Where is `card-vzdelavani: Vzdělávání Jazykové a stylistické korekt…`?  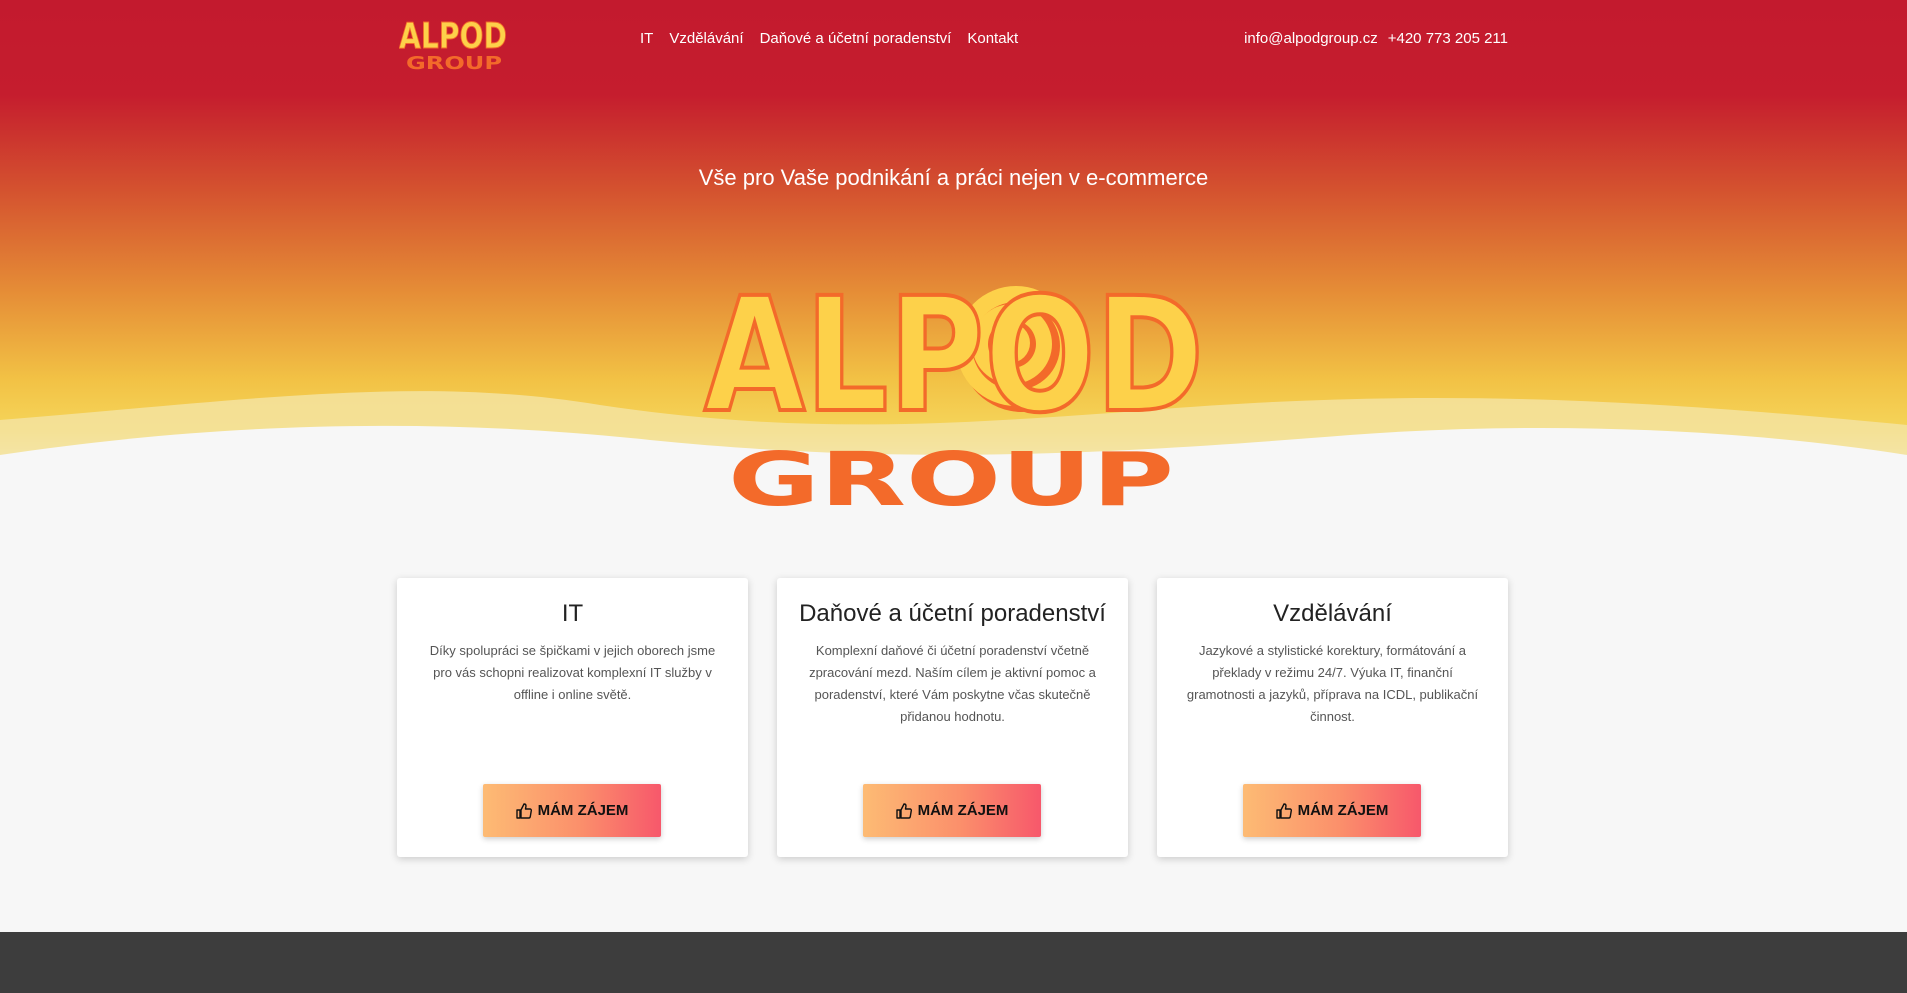 card-vzdelavani: Vzdělávání Jazykové a stylistické korekt… is located at coordinates (1332, 717).